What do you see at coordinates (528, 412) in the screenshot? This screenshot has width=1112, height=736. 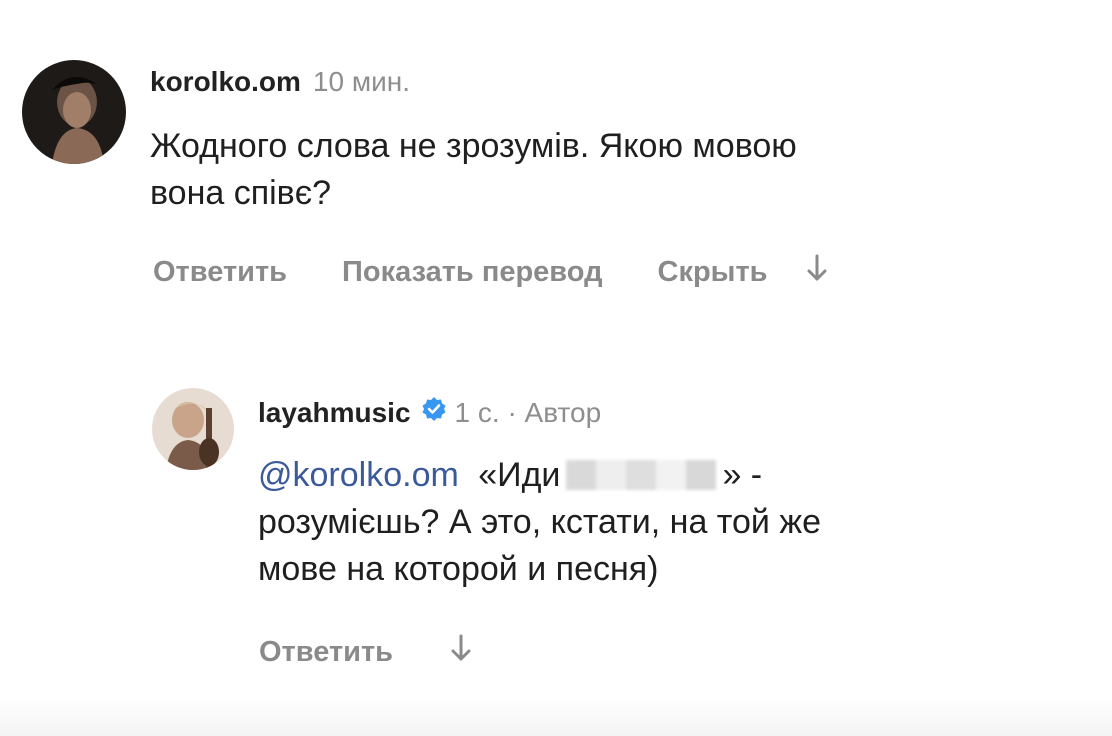 I see `timestamp: 1 с. · Автор` at bounding box center [528, 412].